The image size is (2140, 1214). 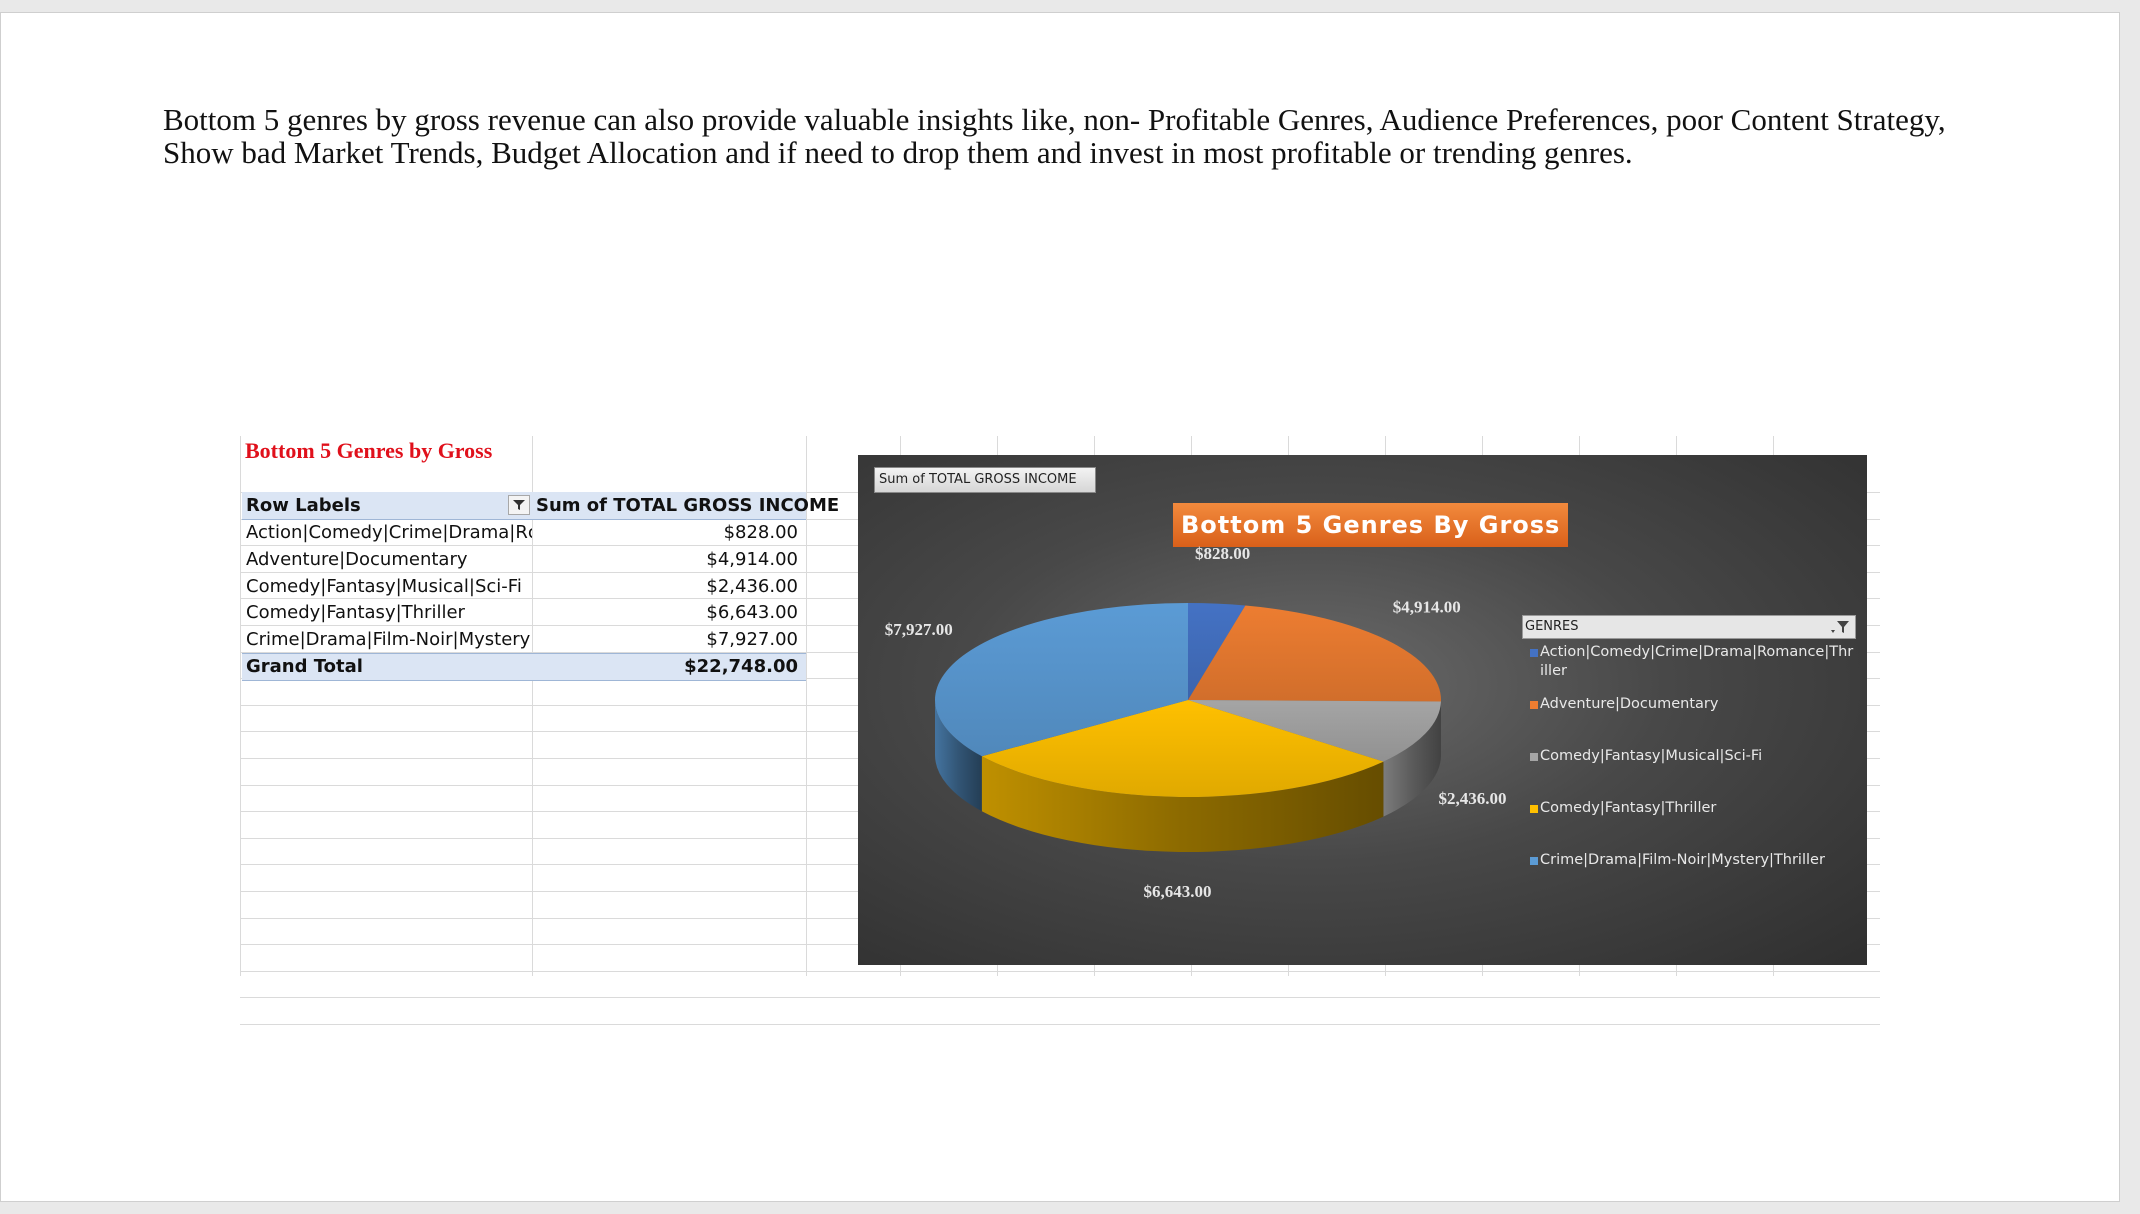 I want to click on legend-title: GENRES, so click(x=1552, y=626).